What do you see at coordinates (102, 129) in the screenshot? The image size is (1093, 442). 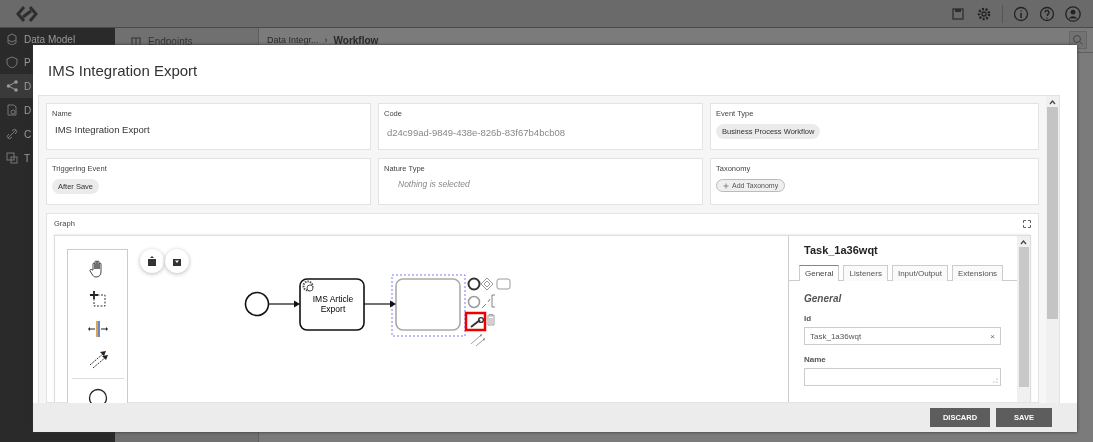 I see `field-value: IMS Integration Export` at bounding box center [102, 129].